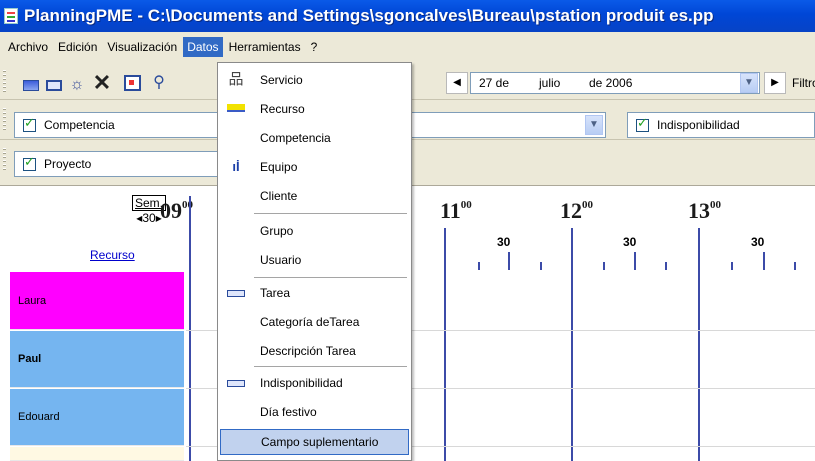 The image size is (815, 461). I want to click on menu-item-campo-suplementario: Campo suplementario, so click(314, 442).